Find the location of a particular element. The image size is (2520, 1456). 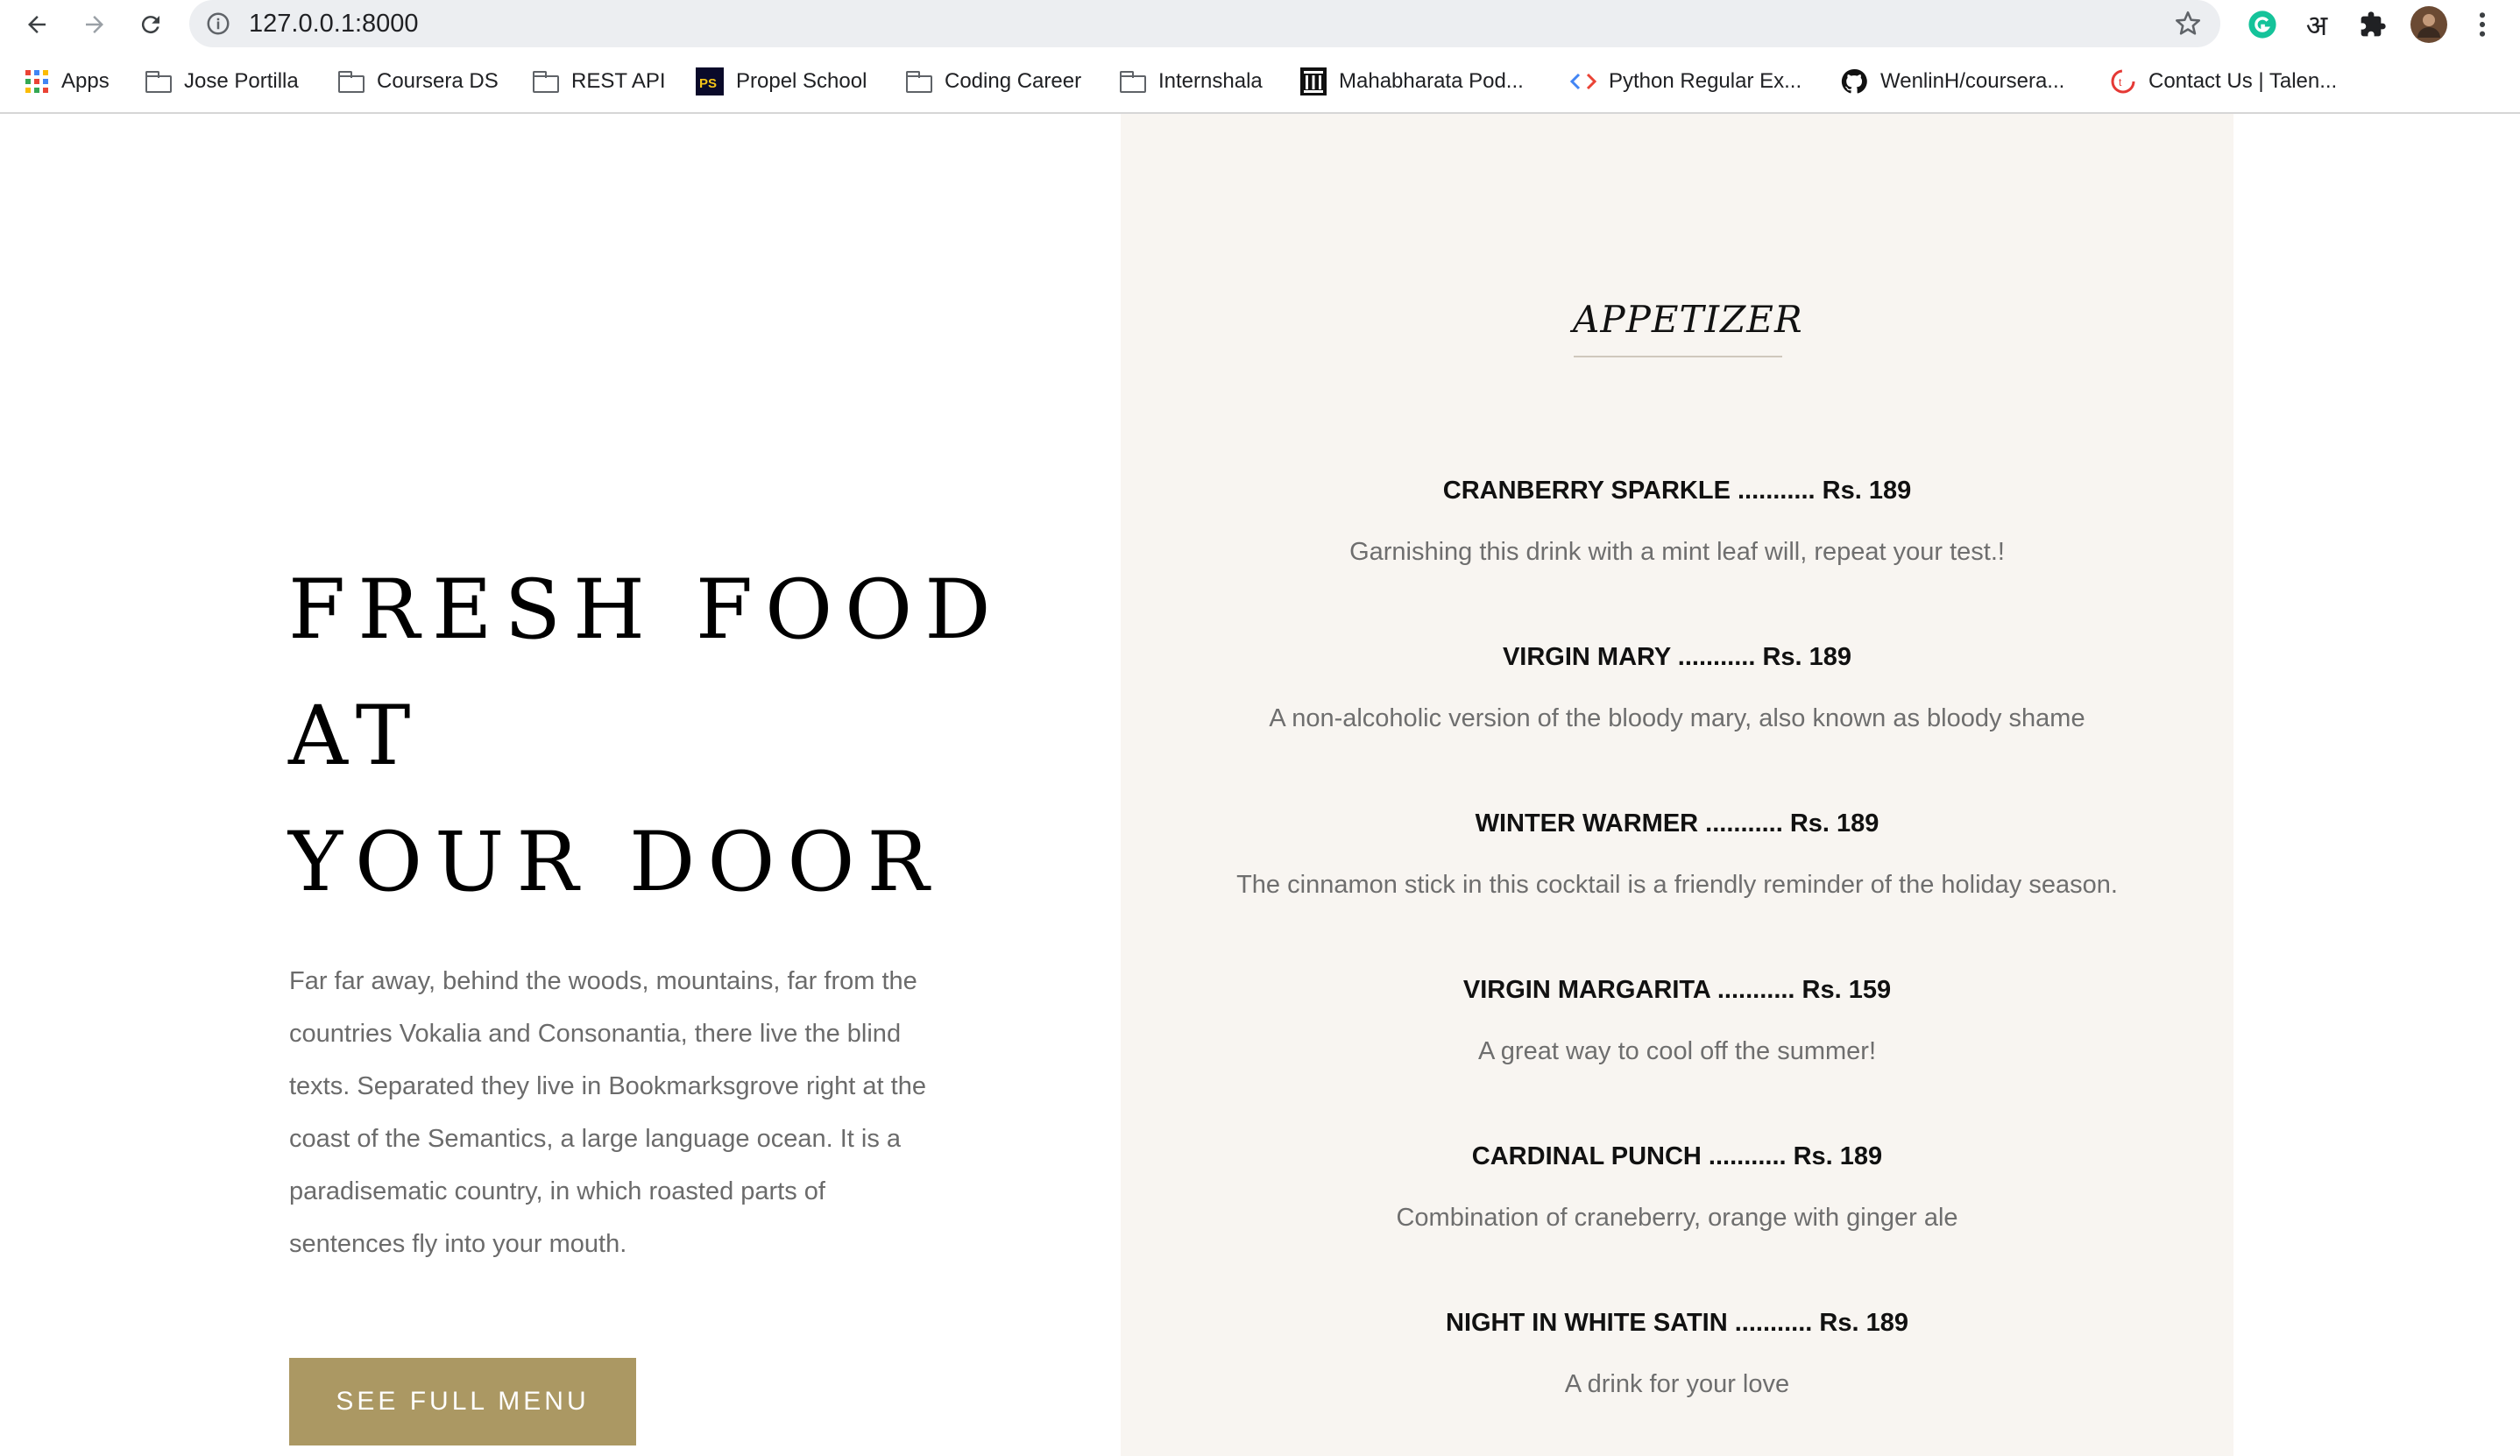

bookmark-apps: Apps is located at coordinates (67, 81).